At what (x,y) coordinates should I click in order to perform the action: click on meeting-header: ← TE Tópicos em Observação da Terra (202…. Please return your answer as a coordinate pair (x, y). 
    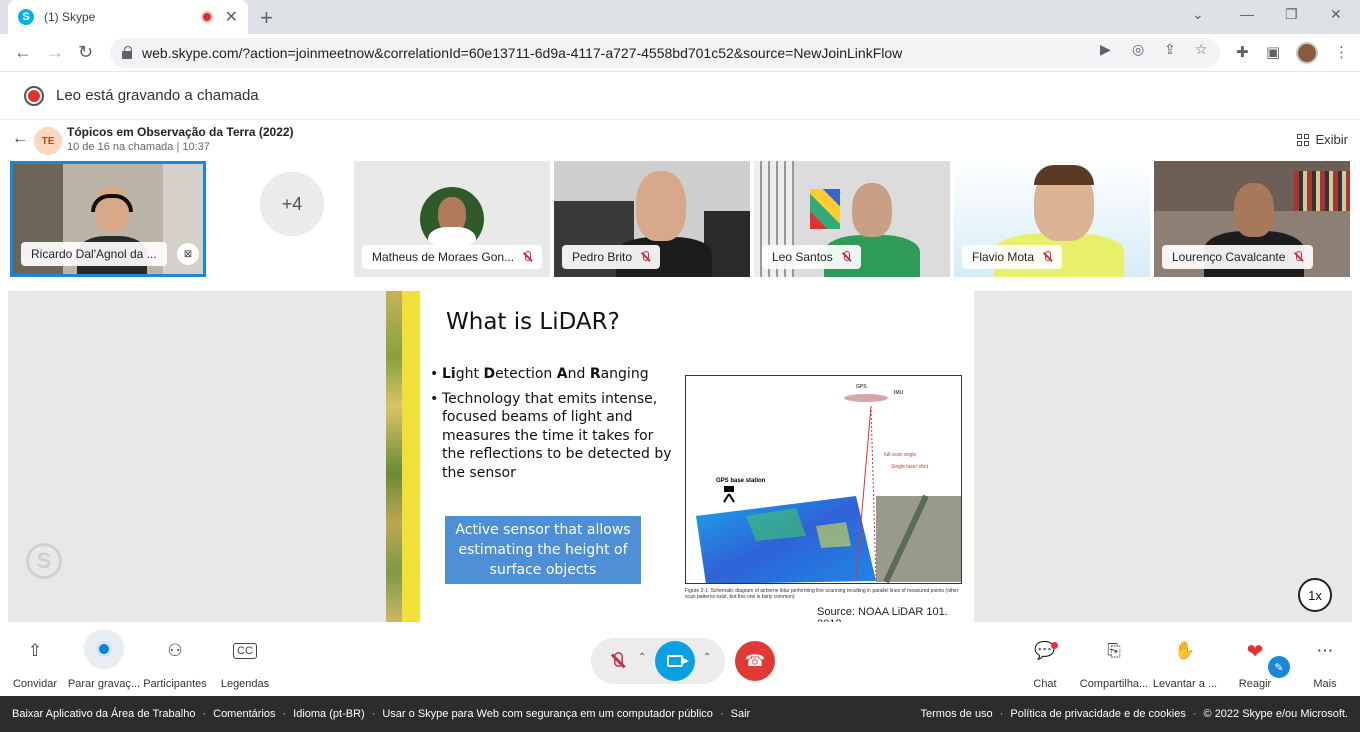
    Looking at the image, I should click on (680, 140).